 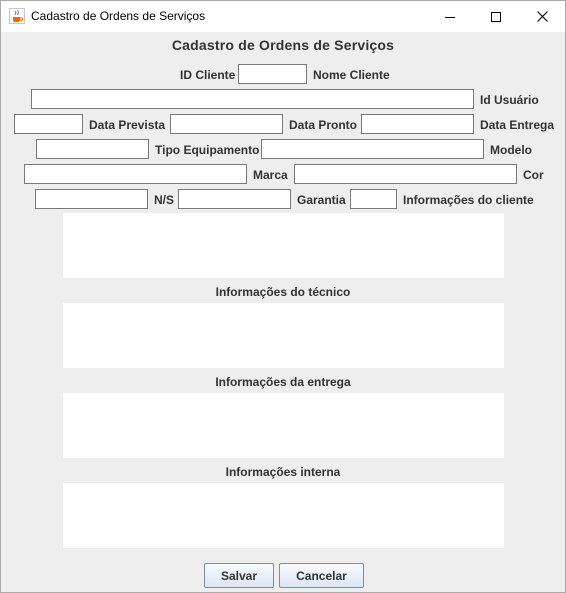 What do you see at coordinates (321, 575) in the screenshot?
I see `cancel-button: Cancelar` at bounding box center [321, 575].